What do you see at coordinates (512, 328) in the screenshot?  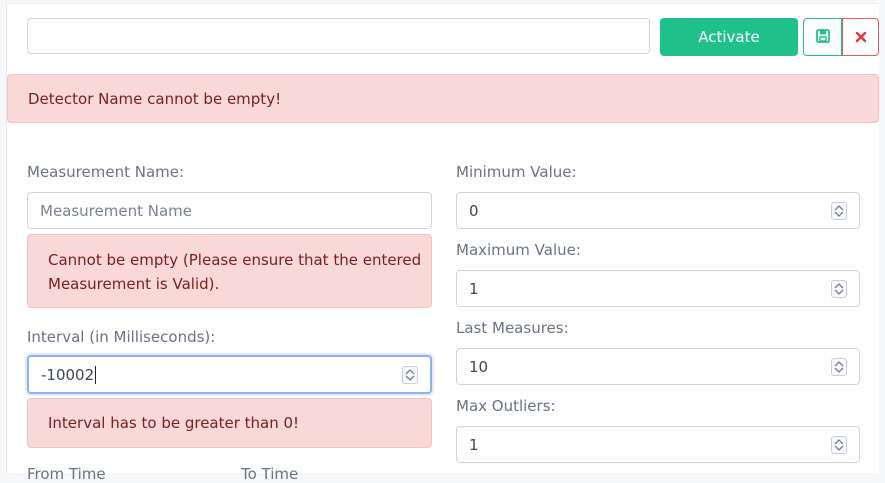 I see `last-measures-label: Last Measures:` at bounding box center [512, 328].